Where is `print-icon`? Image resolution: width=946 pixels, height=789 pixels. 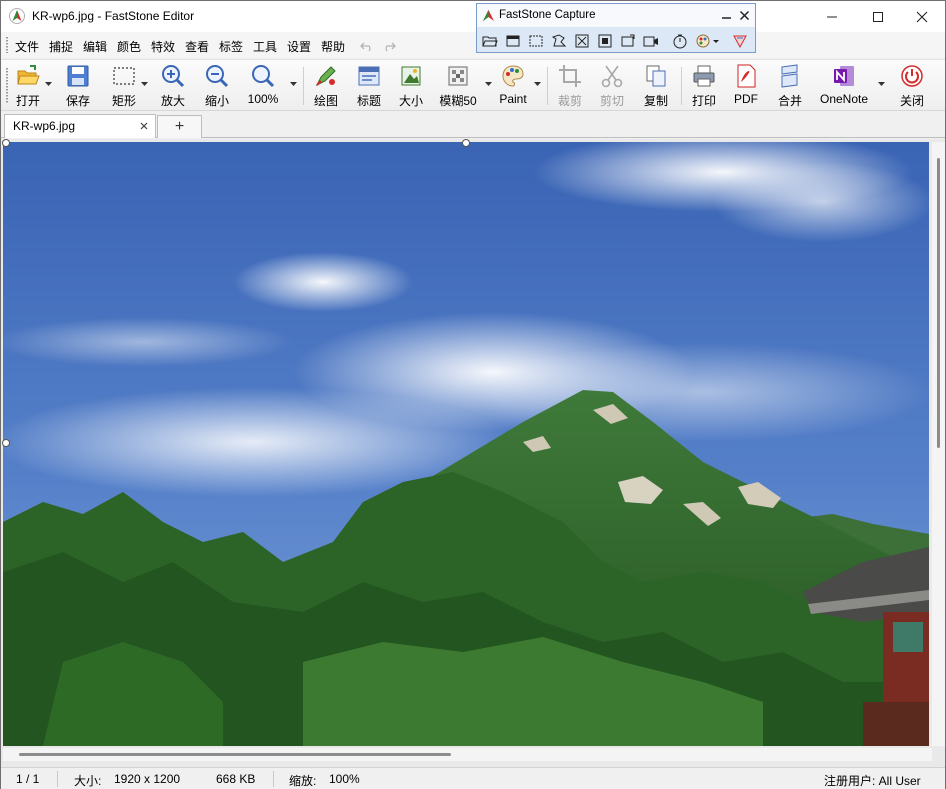
print-icon is located at coordinates (704, 76).